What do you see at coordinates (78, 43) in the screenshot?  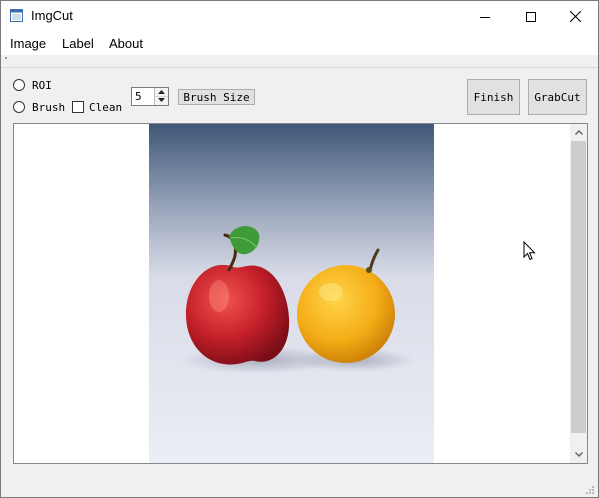 I see `menu-label: Label` at bounding box center [78, 43].